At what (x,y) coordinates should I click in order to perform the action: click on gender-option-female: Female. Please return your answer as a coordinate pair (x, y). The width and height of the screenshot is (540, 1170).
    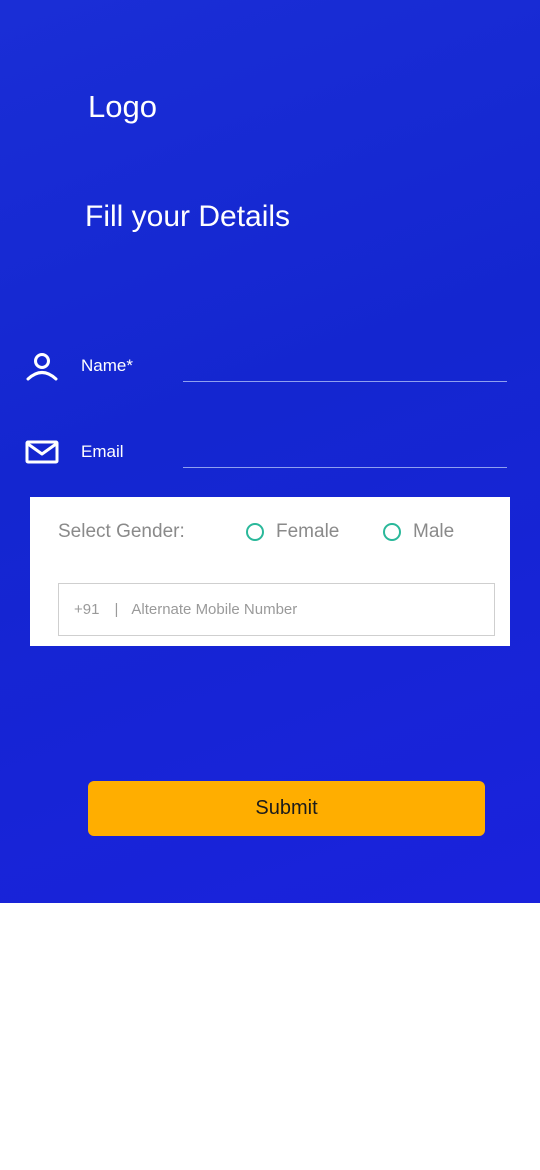
    Looking at the image, I should click on (292, 532).